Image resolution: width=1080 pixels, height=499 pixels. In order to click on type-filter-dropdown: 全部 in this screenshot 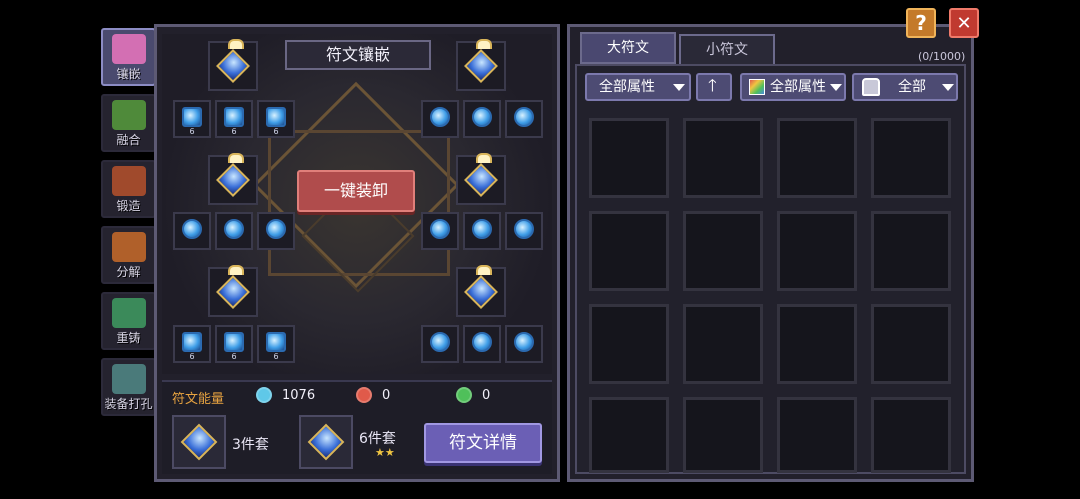, I will do `click(905, 87)`.